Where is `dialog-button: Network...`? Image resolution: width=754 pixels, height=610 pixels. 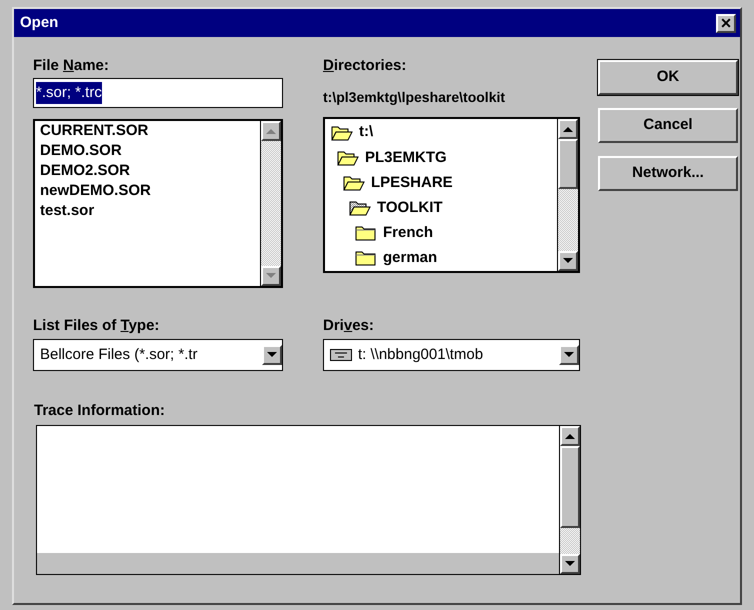
dialog-button: Network... is located at coordinates (668, 173).